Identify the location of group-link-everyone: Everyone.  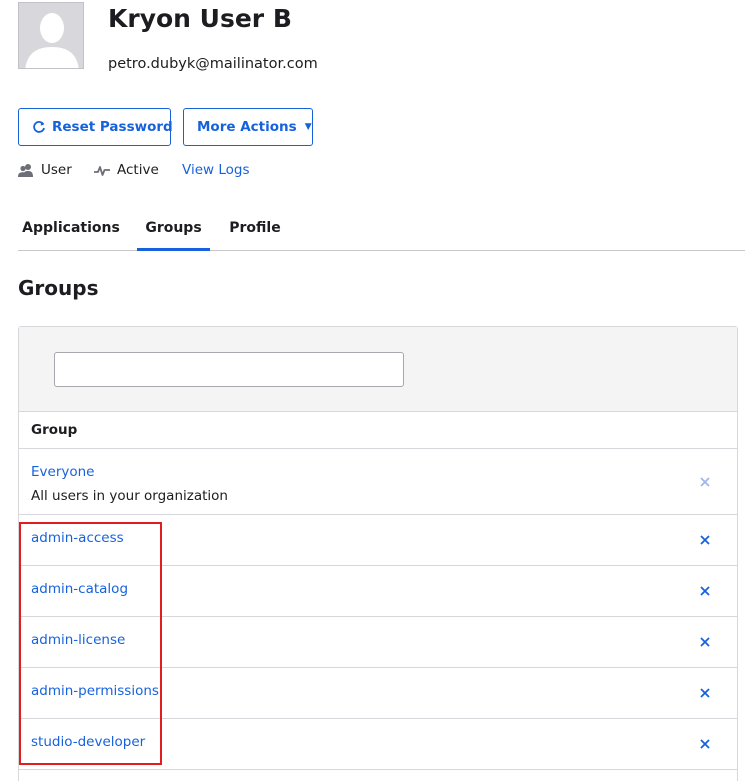
(63, 472).